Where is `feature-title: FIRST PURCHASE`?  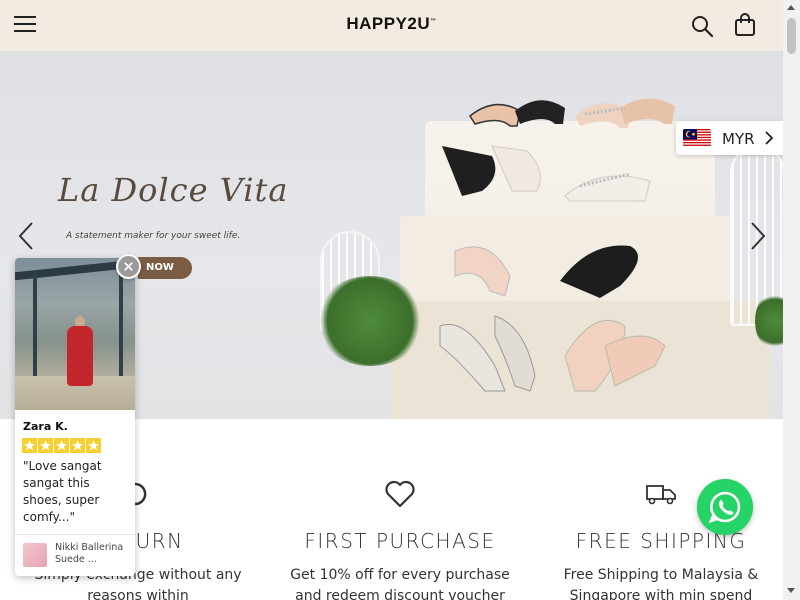
feature-title: FIRST PURCHASE is located at coordinates (400, 541).